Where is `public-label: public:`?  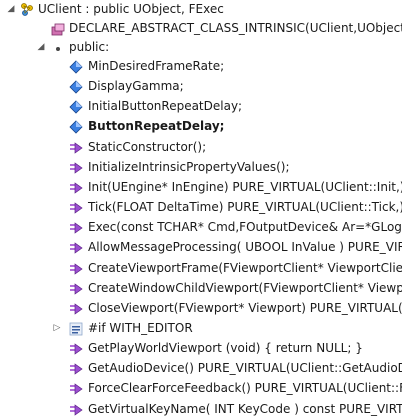
public-label: public: is located at coordinates (89, 47).